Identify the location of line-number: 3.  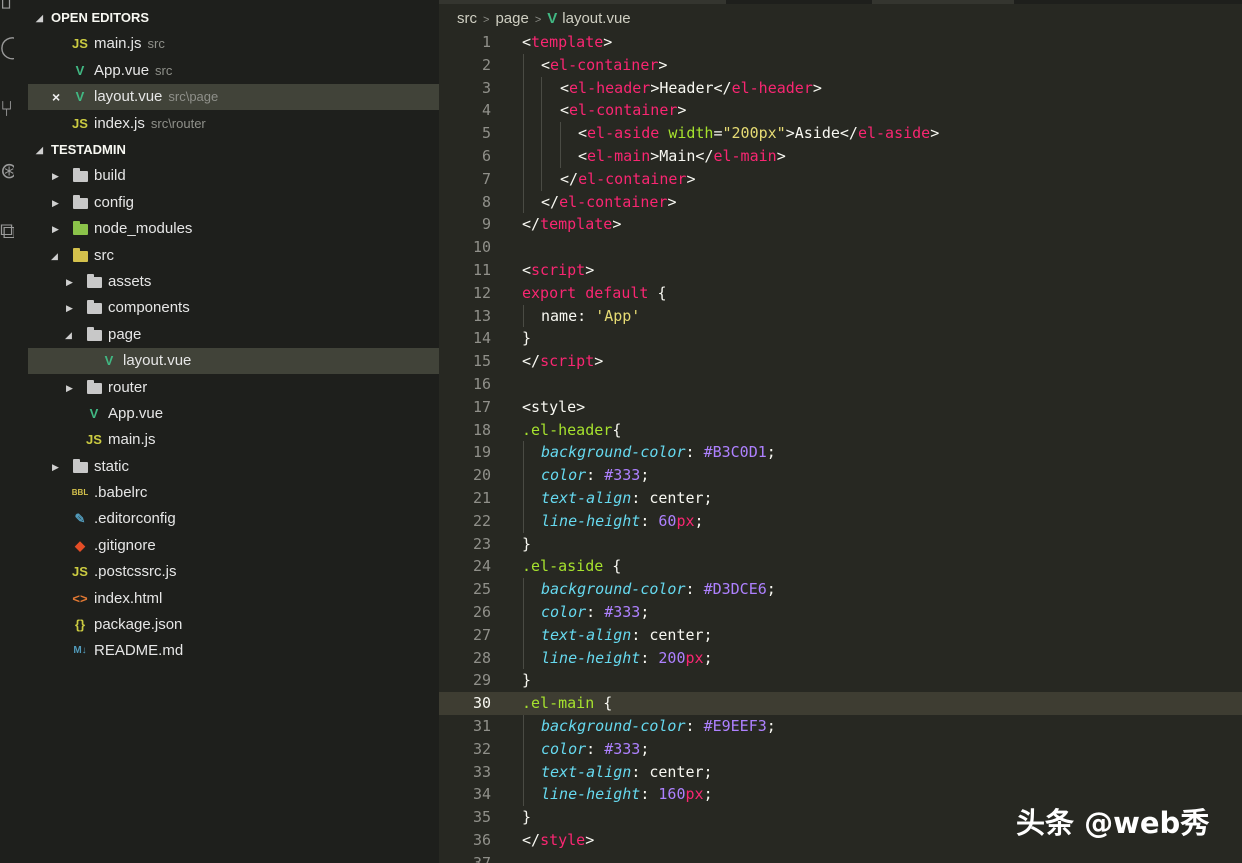
(486, 87).